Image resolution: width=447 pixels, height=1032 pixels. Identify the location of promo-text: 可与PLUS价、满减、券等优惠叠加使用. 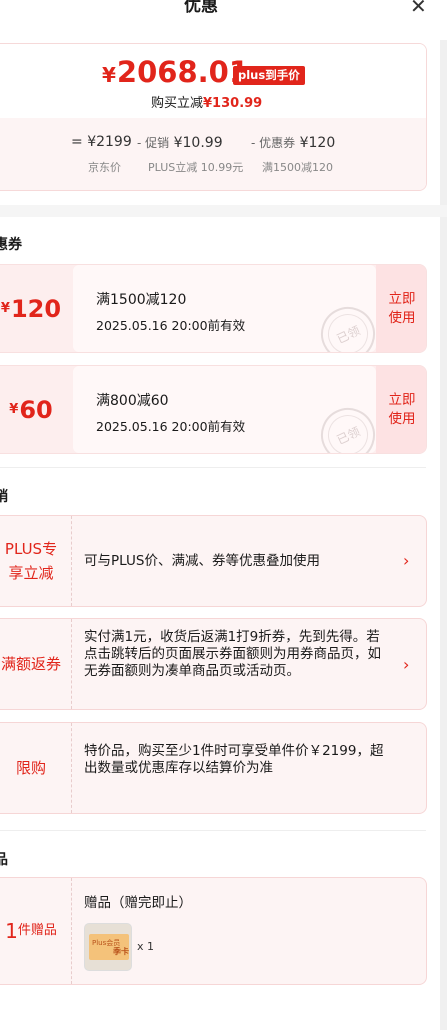
(202, 561).